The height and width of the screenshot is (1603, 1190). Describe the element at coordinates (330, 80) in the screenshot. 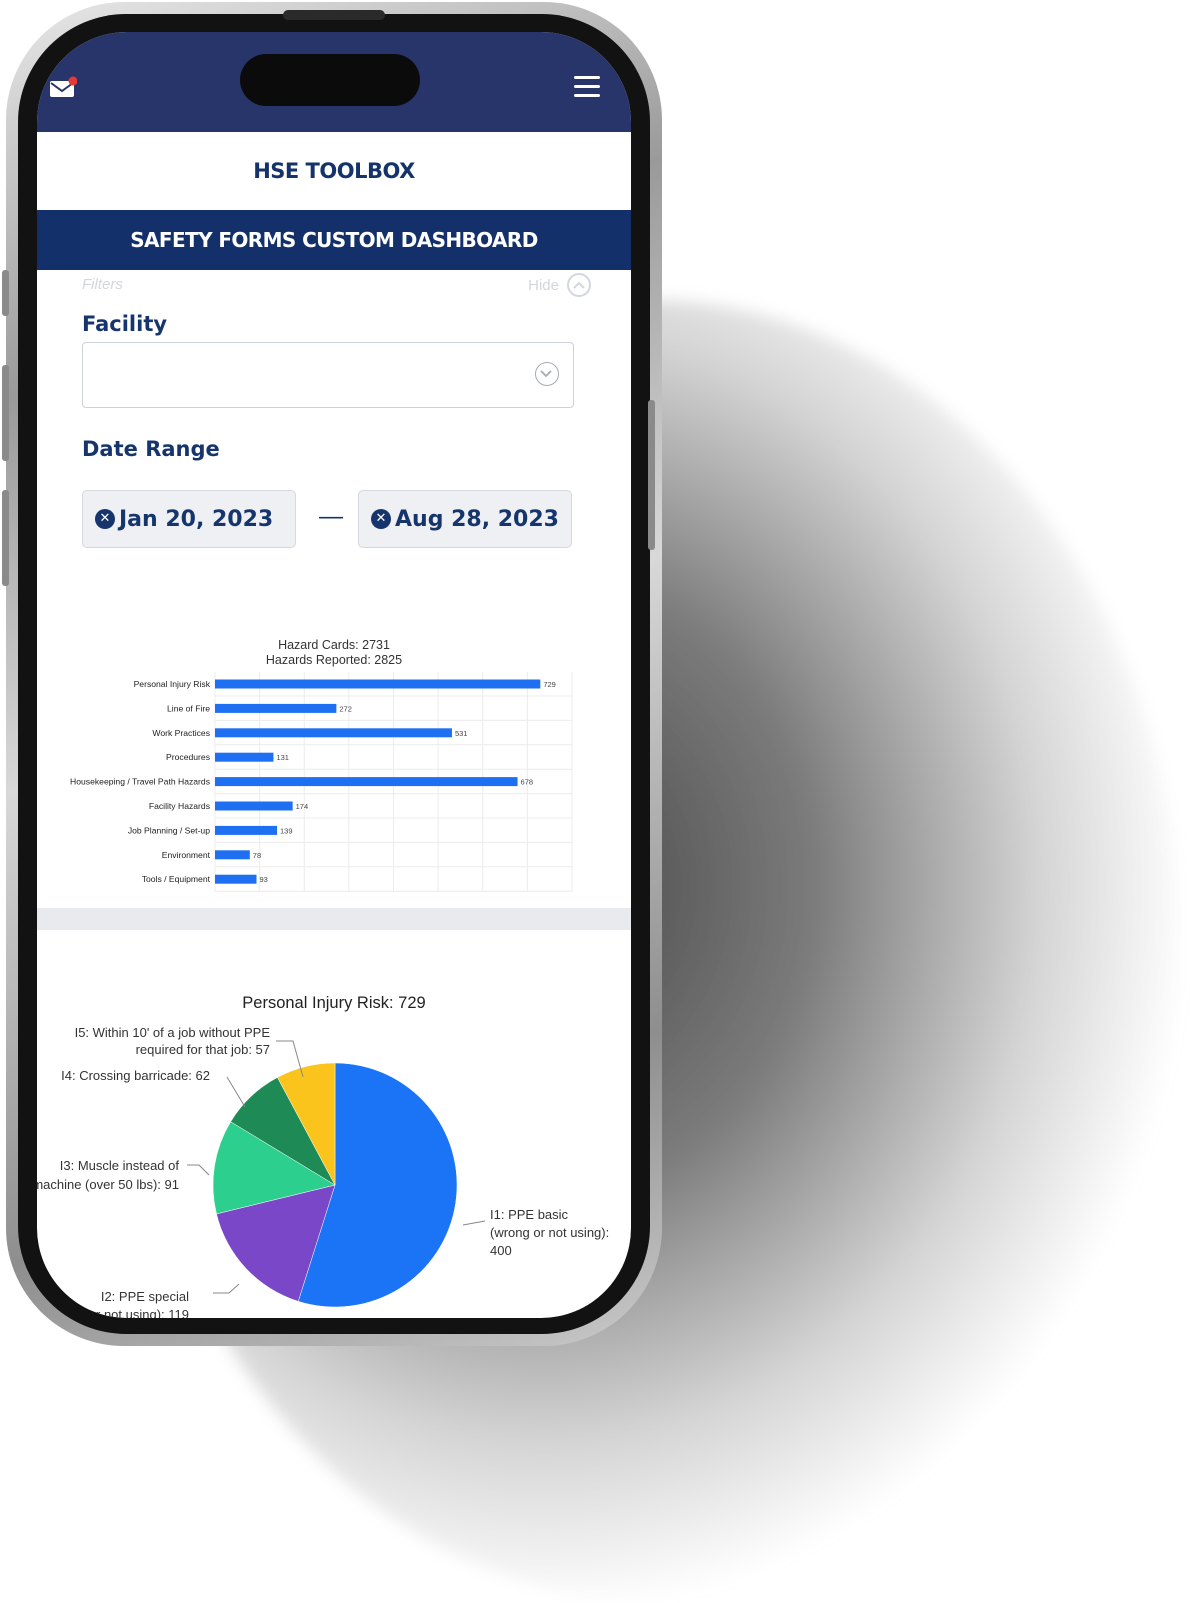

I see `dynamic-island` at that location.